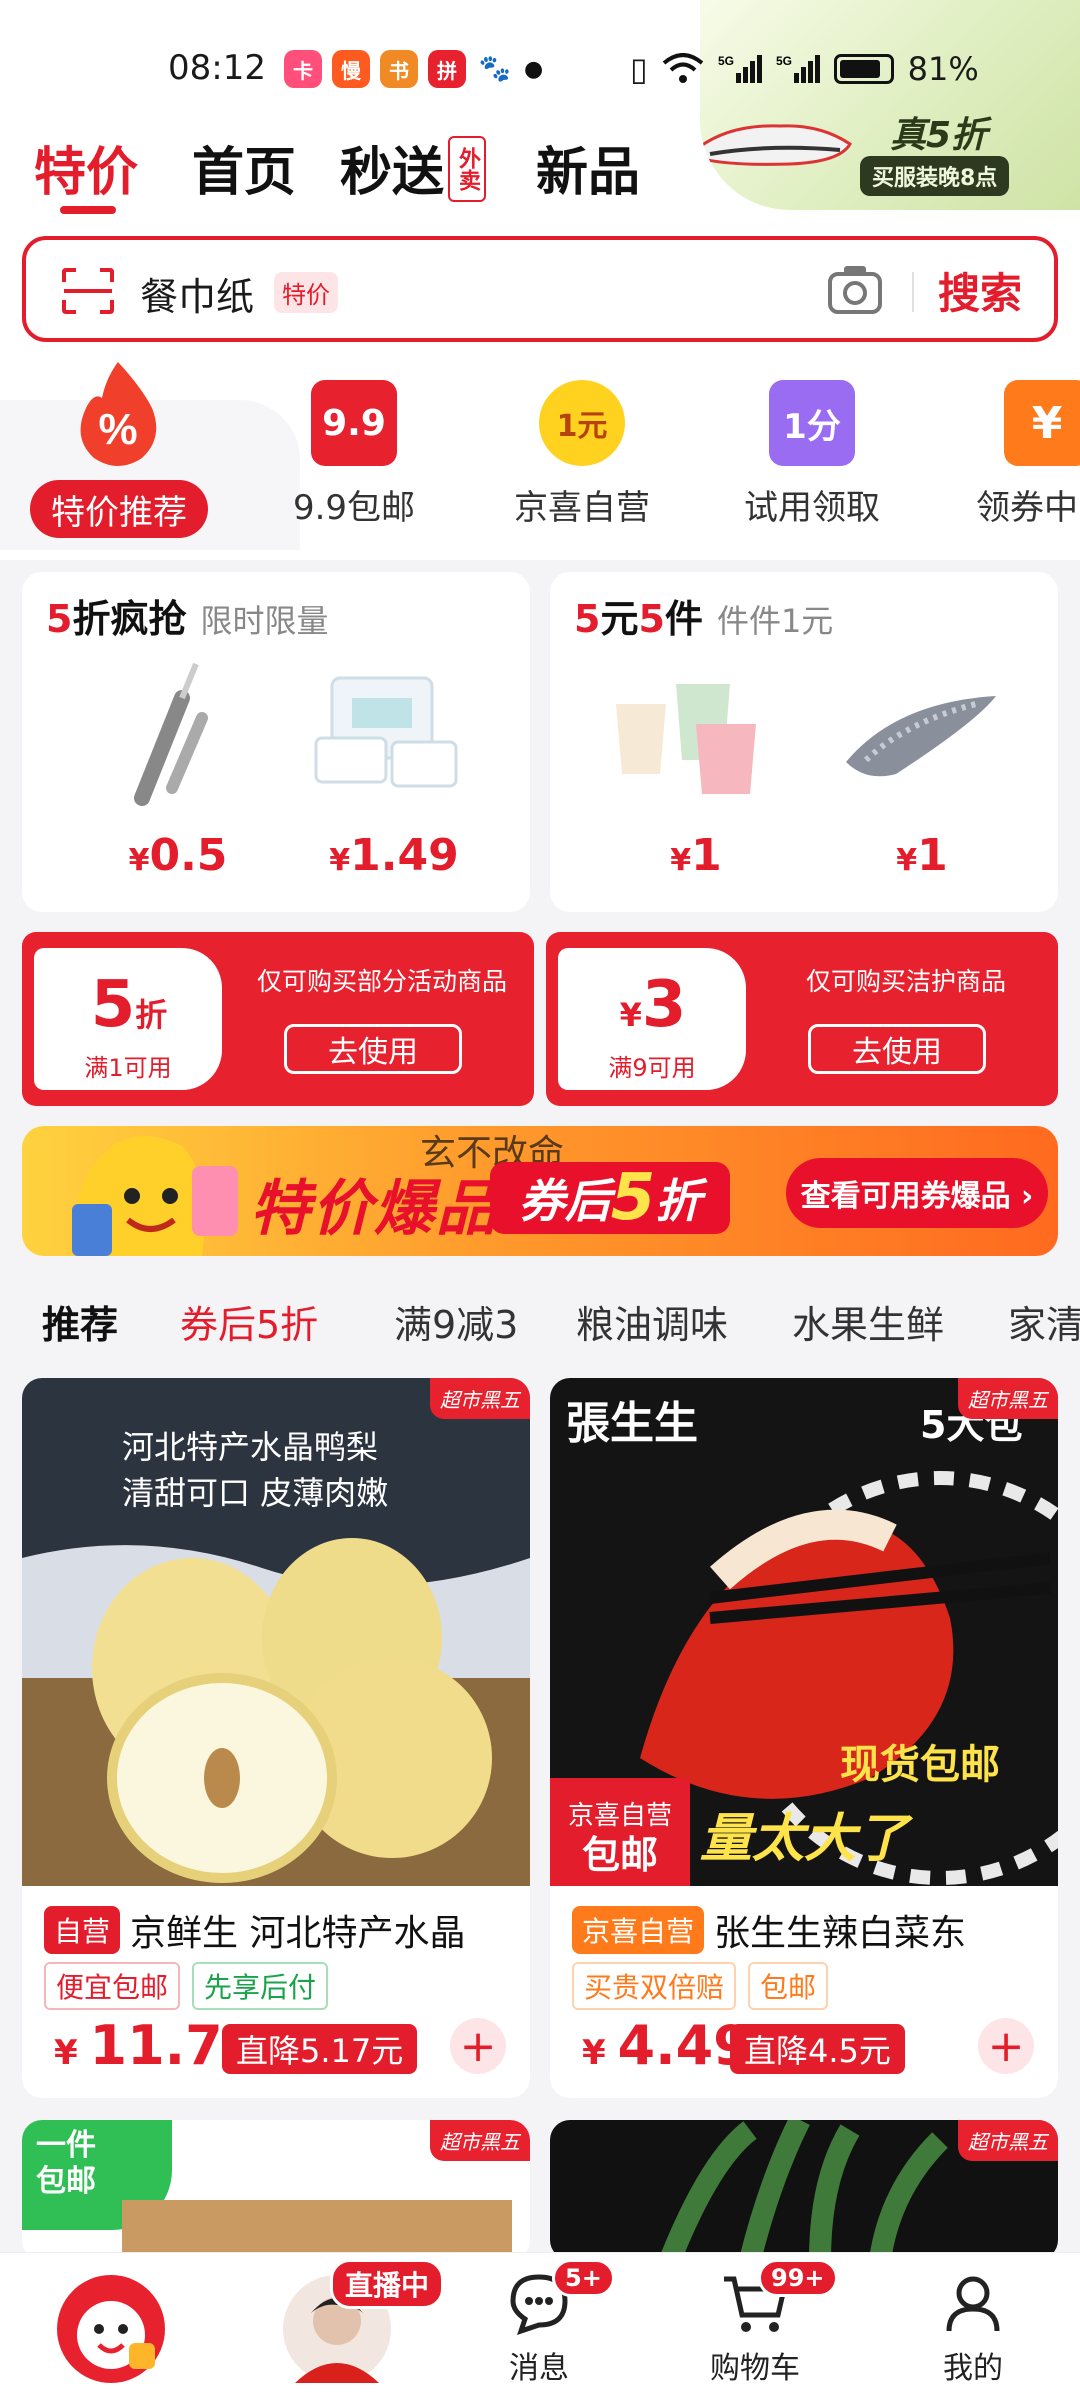 The width and height of the screenshot is (1080, 2400). What do you see at coordinates (284, 1930) in the screenshot?
I see `product-name: 自营 京鲜生 河北特产水晶` at bounding box center [284, 1930].